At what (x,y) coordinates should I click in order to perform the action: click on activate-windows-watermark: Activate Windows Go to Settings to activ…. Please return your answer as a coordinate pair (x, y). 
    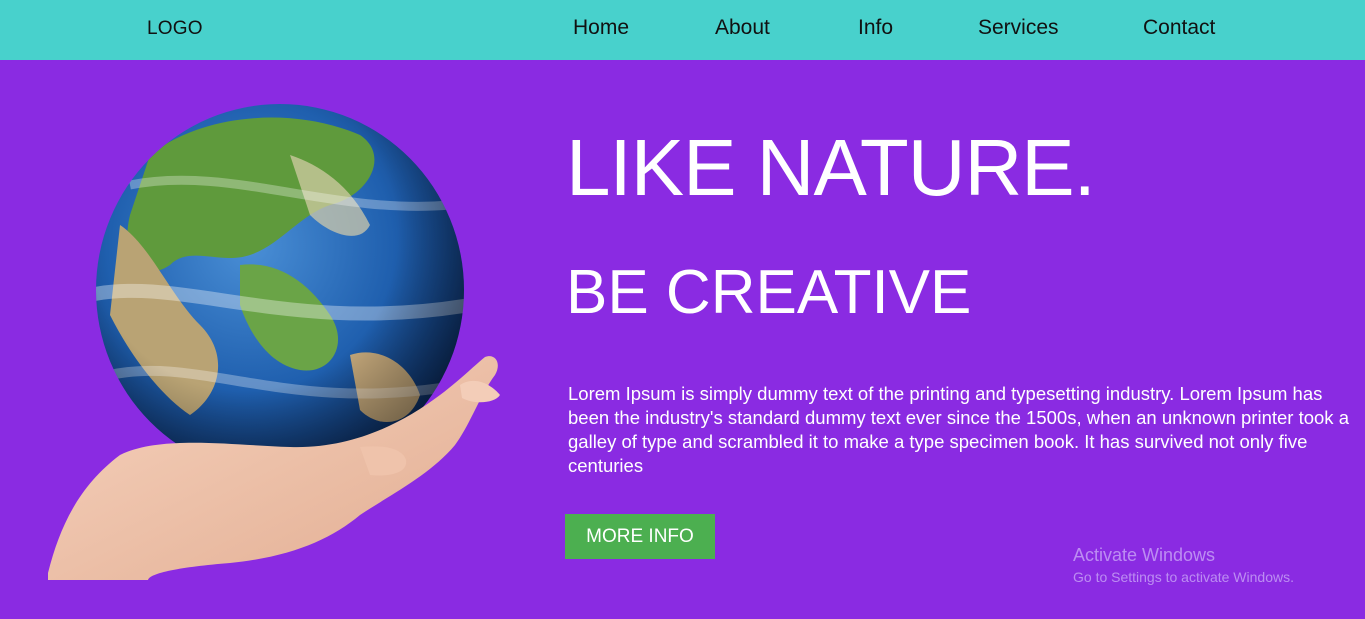
    Looking at the image, I should click on (1183, 565).